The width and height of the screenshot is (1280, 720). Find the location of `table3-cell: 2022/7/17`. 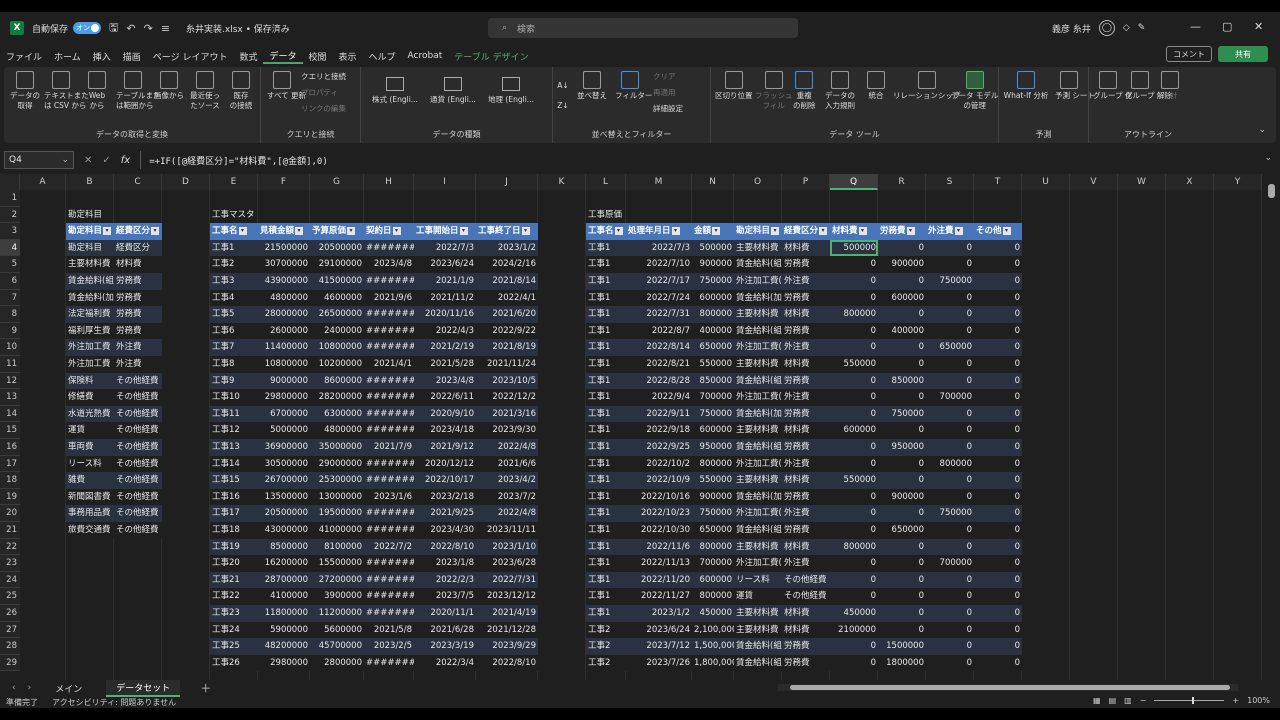

table3-cell: 2022/7/17 is located at coordinates (659, 281).